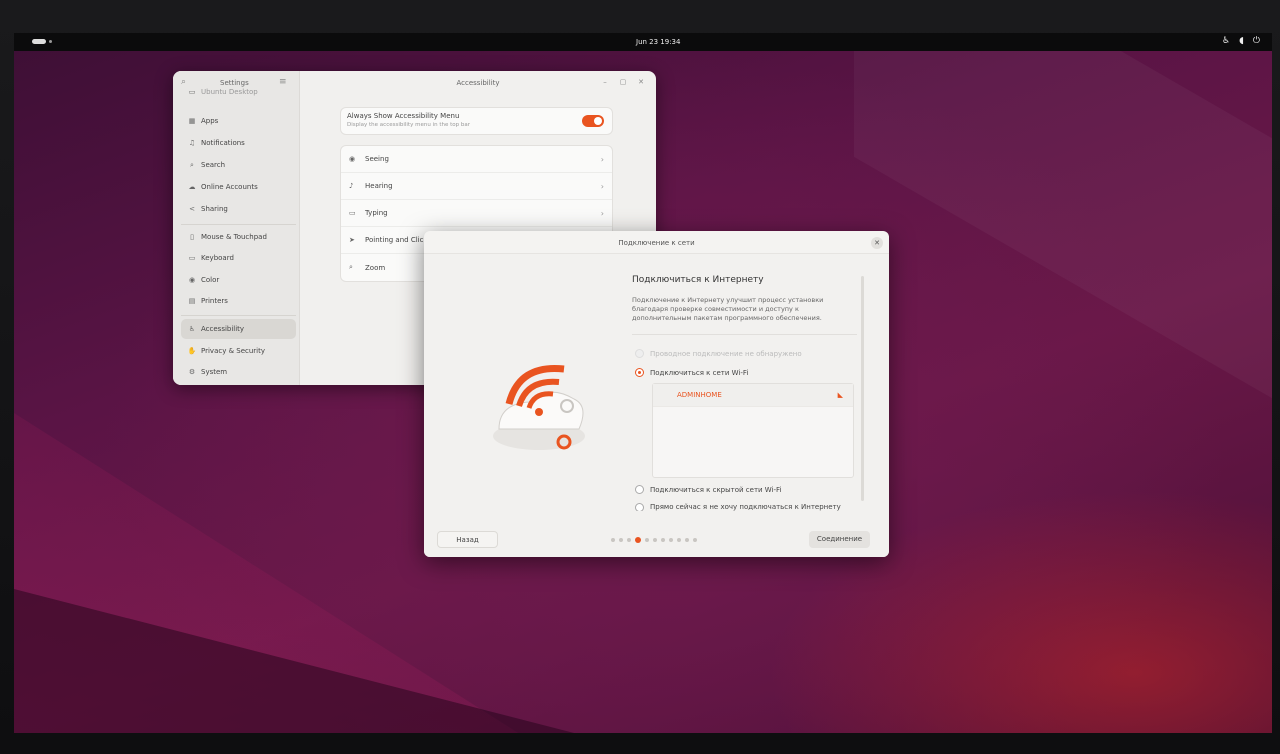 The image size is (1280, 754). I want to click on activities-button, so click(39, 41).